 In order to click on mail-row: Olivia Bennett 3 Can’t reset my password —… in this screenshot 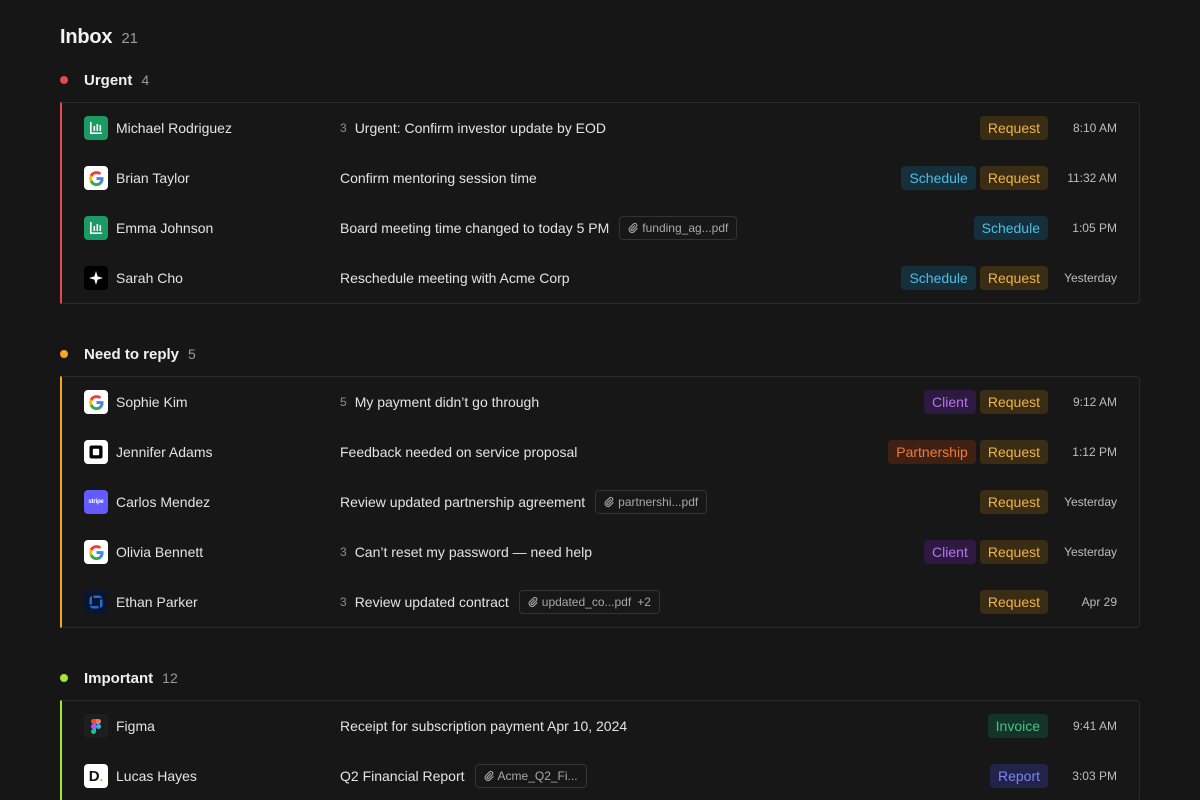, I will do `click(600, 552)`.